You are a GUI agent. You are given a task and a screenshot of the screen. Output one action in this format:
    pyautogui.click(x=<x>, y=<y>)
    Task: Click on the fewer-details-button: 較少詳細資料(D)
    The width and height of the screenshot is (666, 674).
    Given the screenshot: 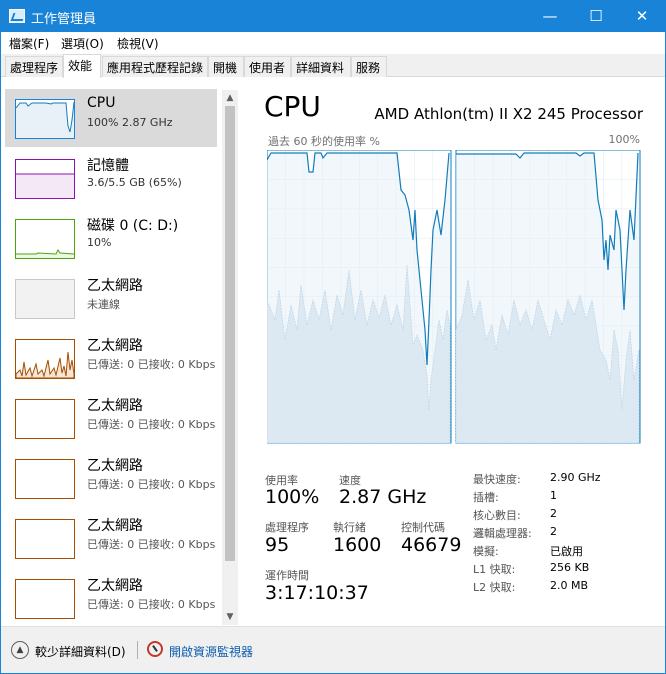 What is the action you would take?
    pyautogui.click(x=80, y=651)
    